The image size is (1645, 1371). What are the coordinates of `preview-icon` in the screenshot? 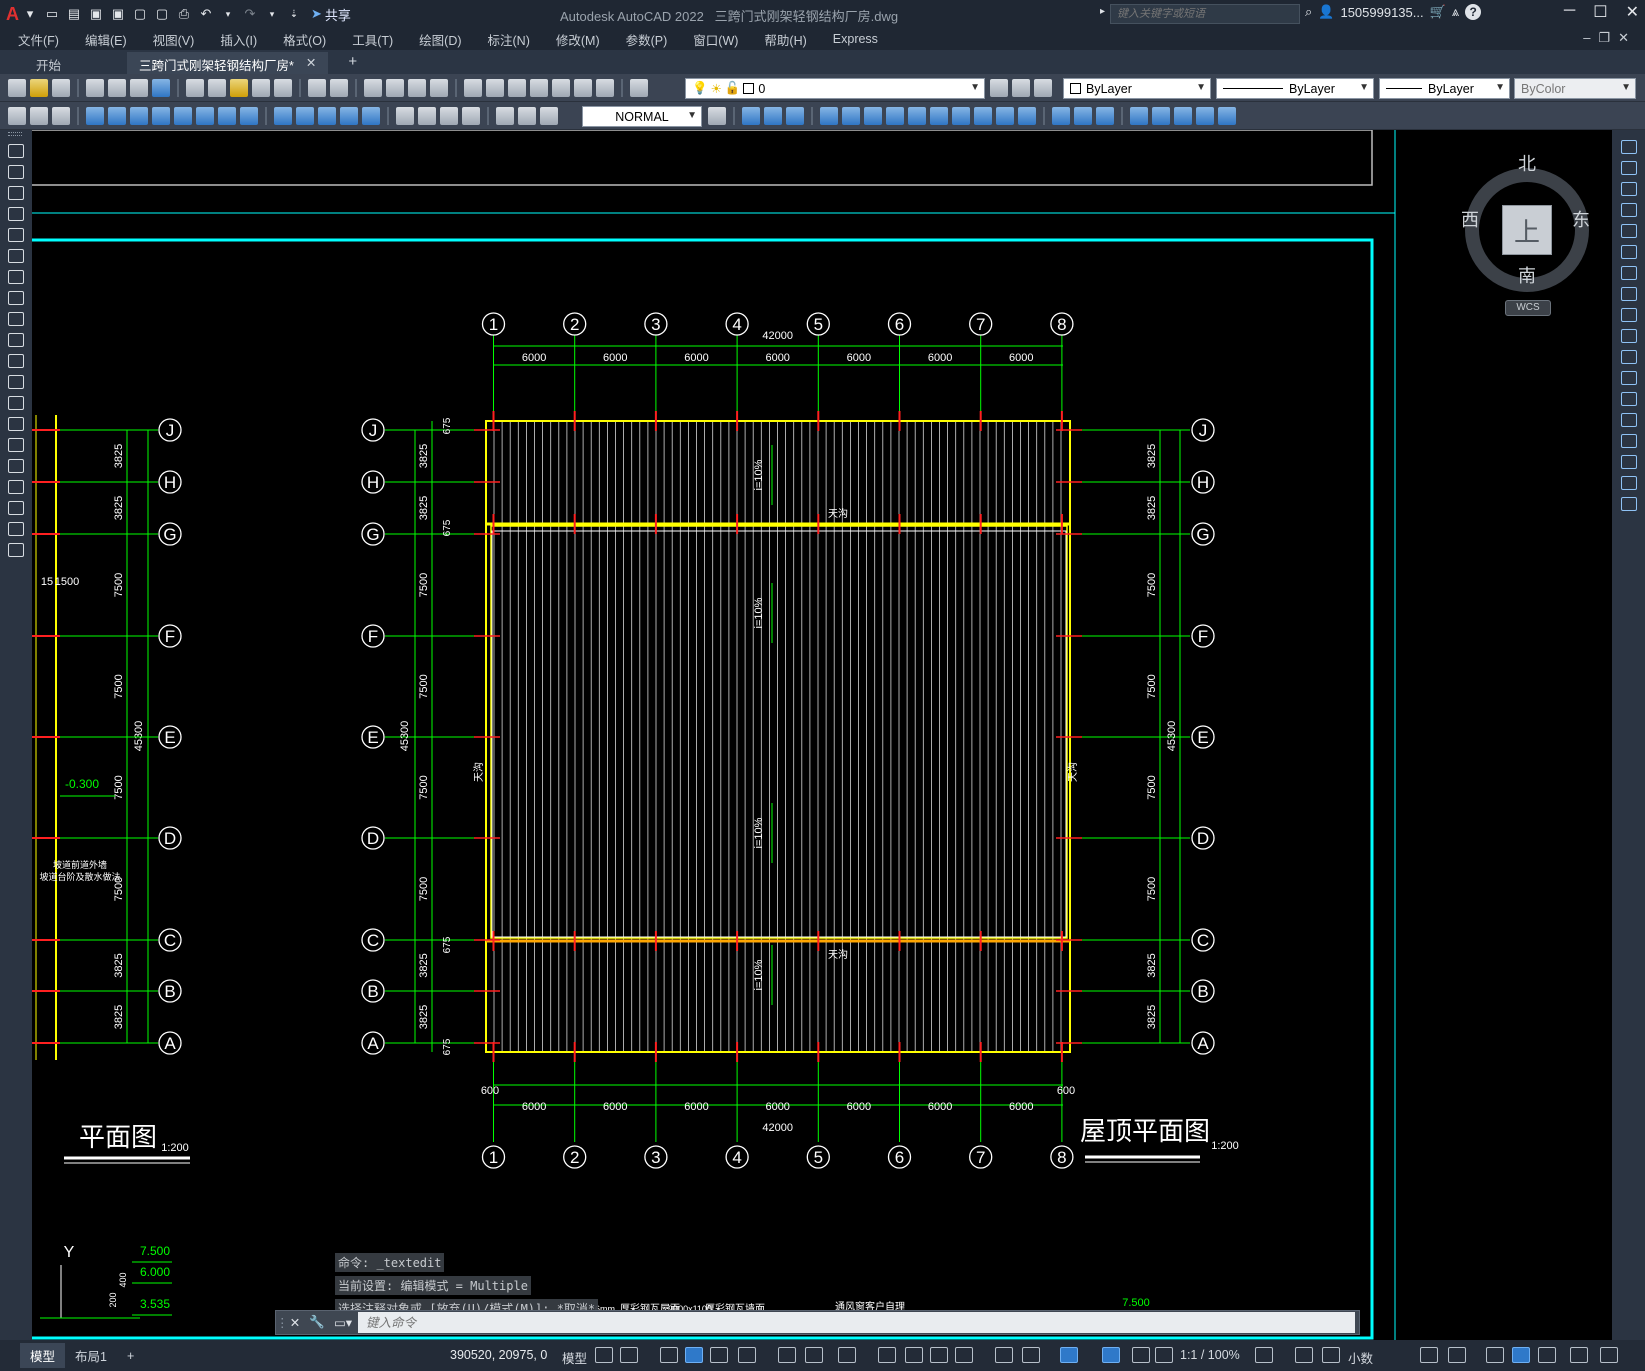 It's located at (117, 88).